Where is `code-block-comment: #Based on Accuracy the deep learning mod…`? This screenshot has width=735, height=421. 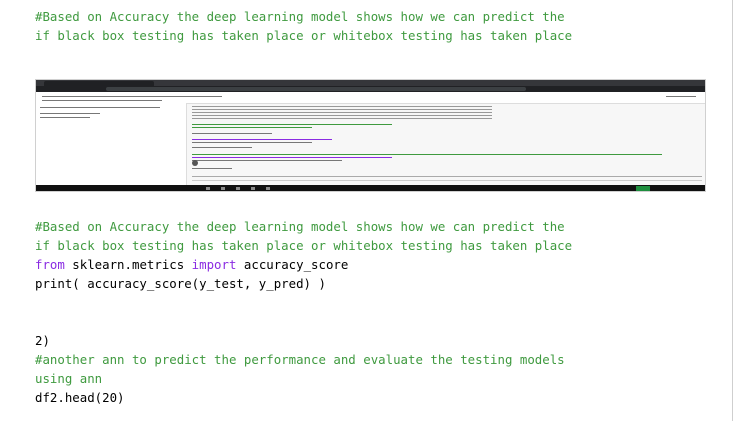
code-block-comment: #Based on Accuracy the deep learning mod… is located at coordinates (303, 26).